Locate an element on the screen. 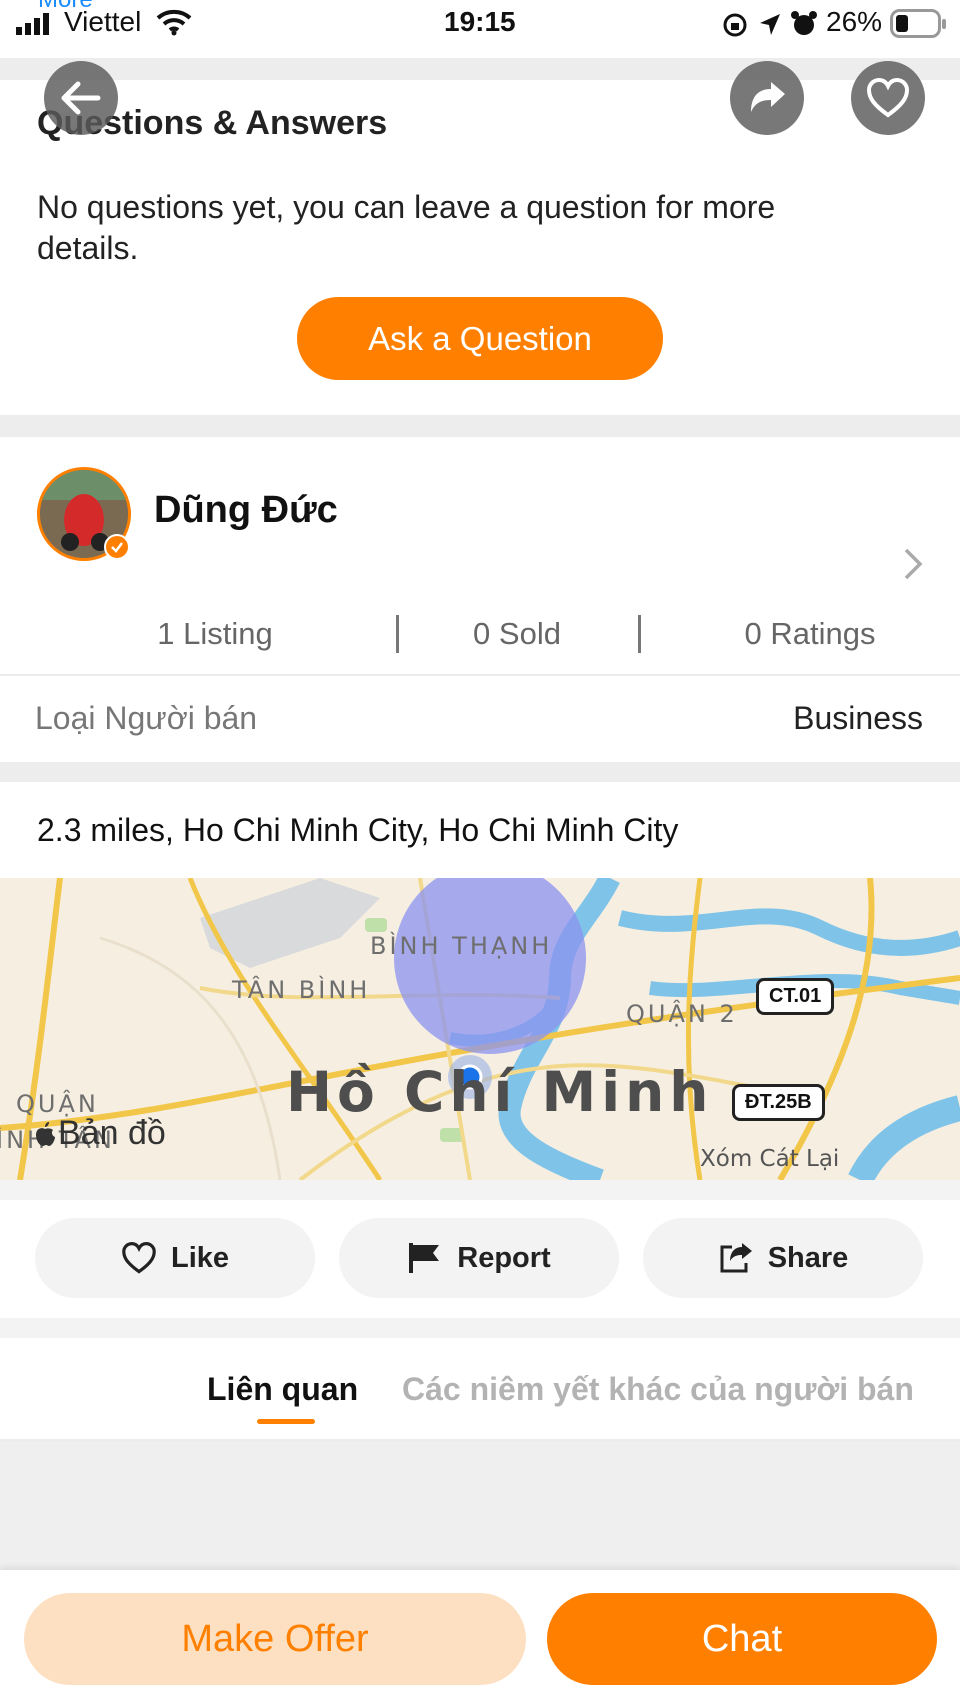 This screenshot has width=960, height=1707. road-shield: ĐT.25B is located at coordinates (778, 1102).